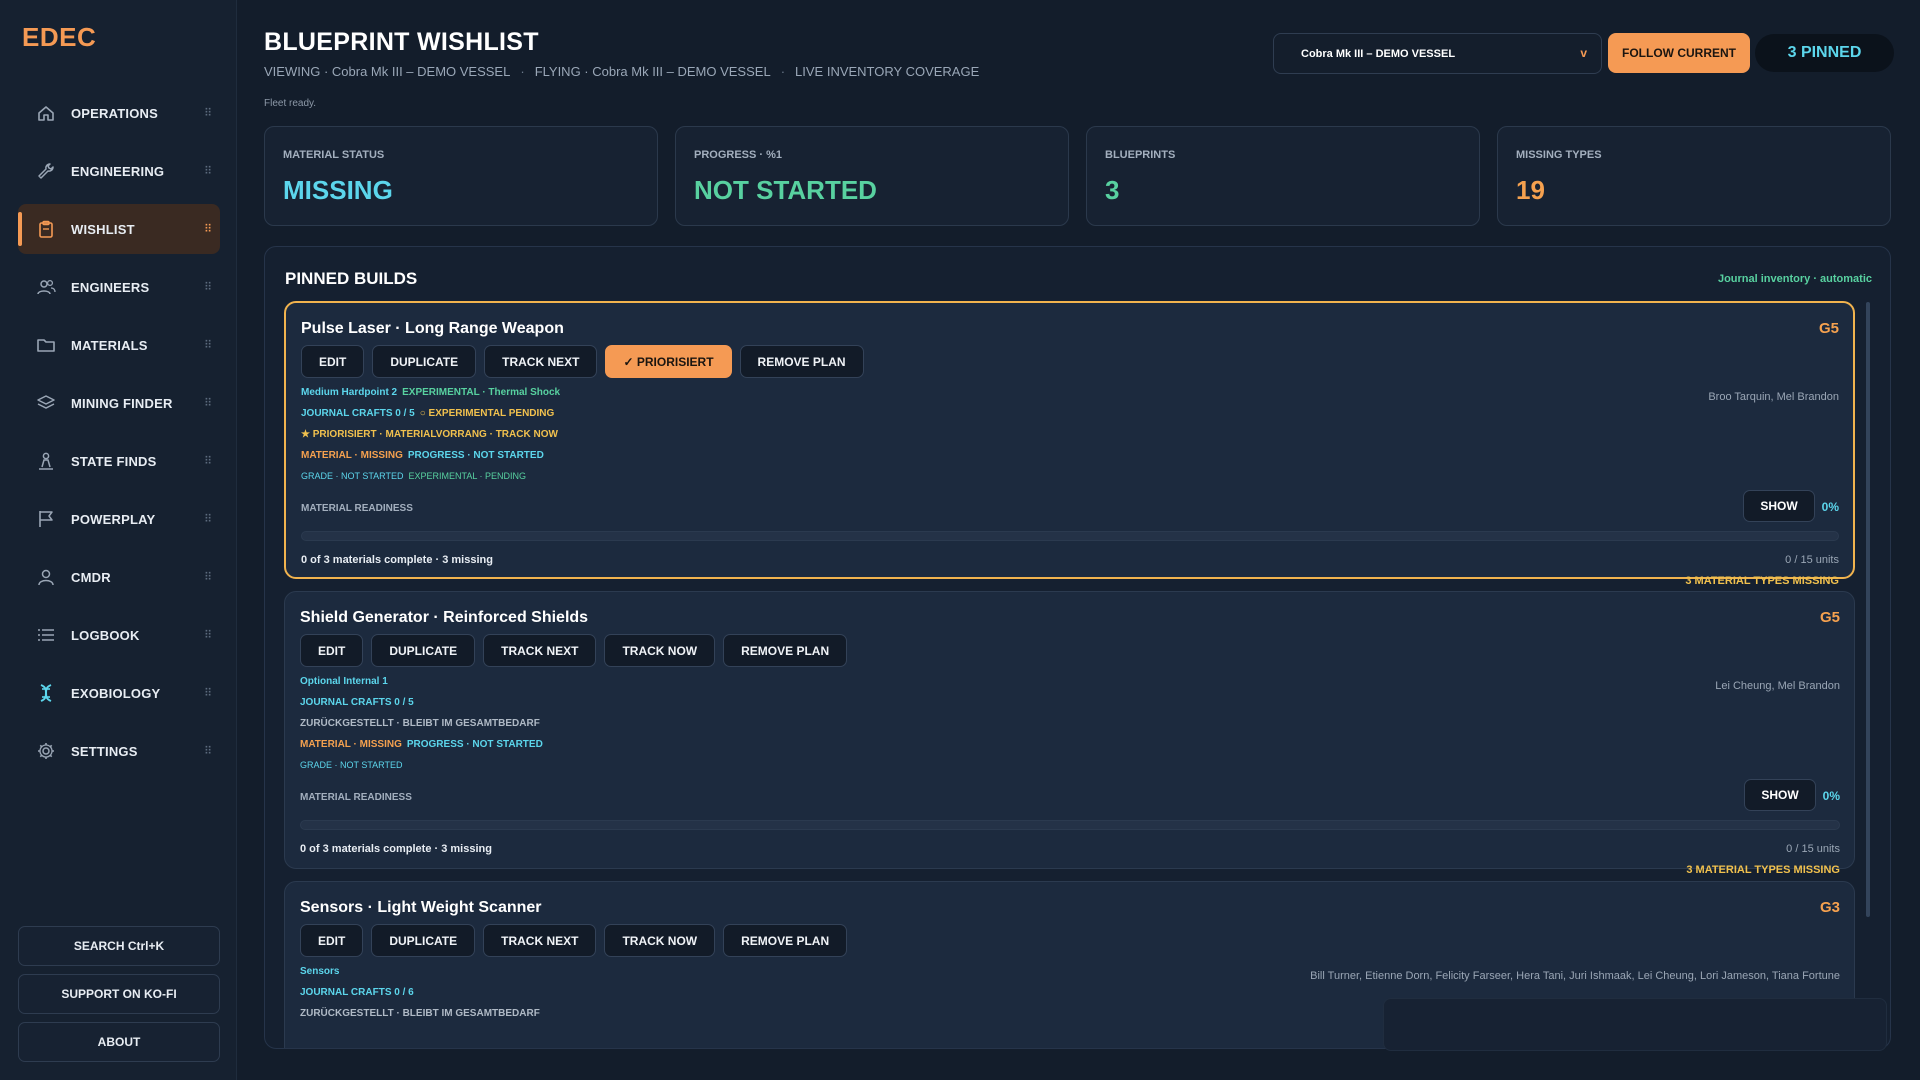 This screenshot has width=1920, height=1080. I want to click on journal-inventory-note: Journal inventory · automatic, so click(1794, 279).